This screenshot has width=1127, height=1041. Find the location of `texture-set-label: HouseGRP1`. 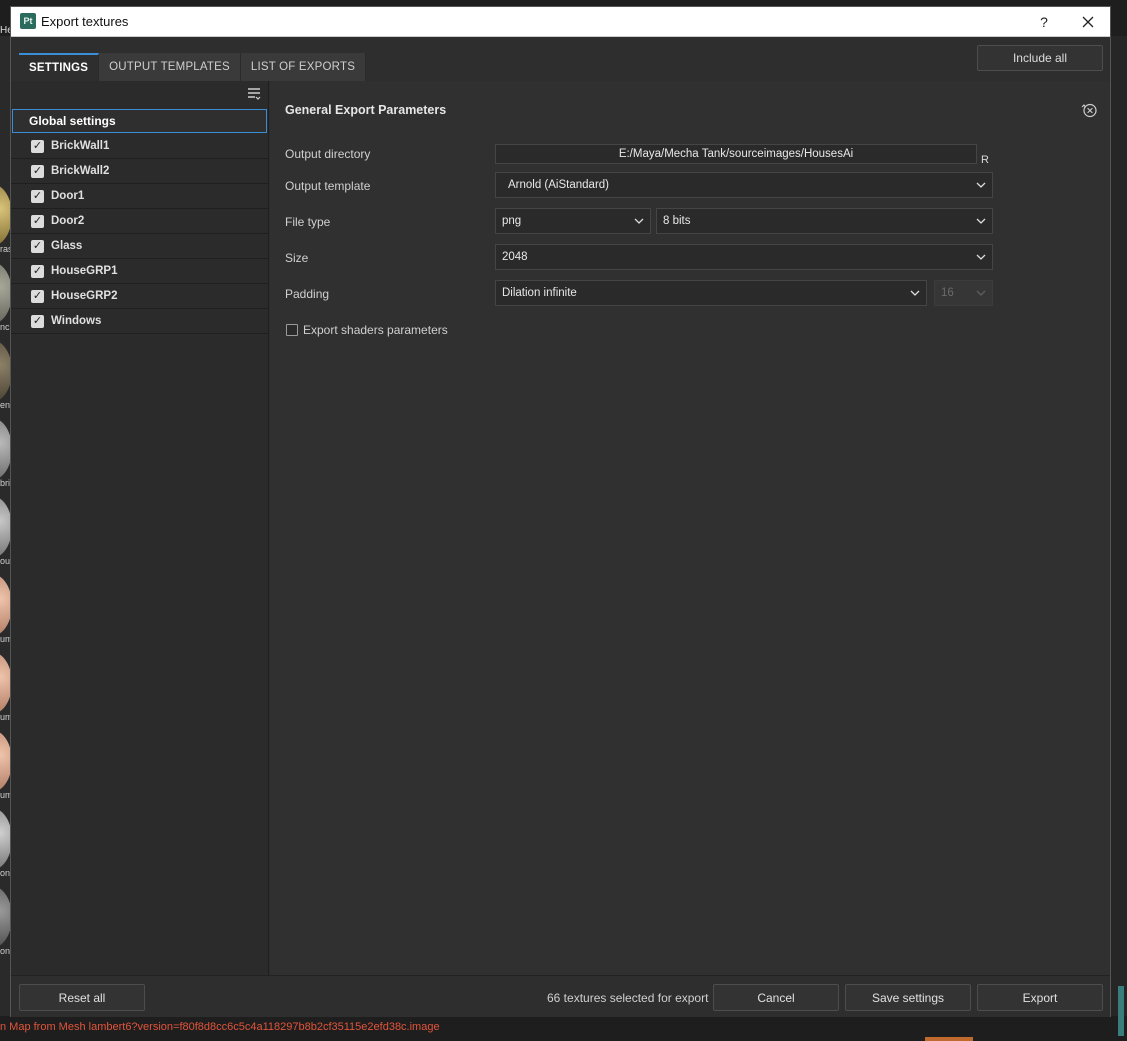

texture-set-label: HouseGRP1 is located at coordinates (84, 271).